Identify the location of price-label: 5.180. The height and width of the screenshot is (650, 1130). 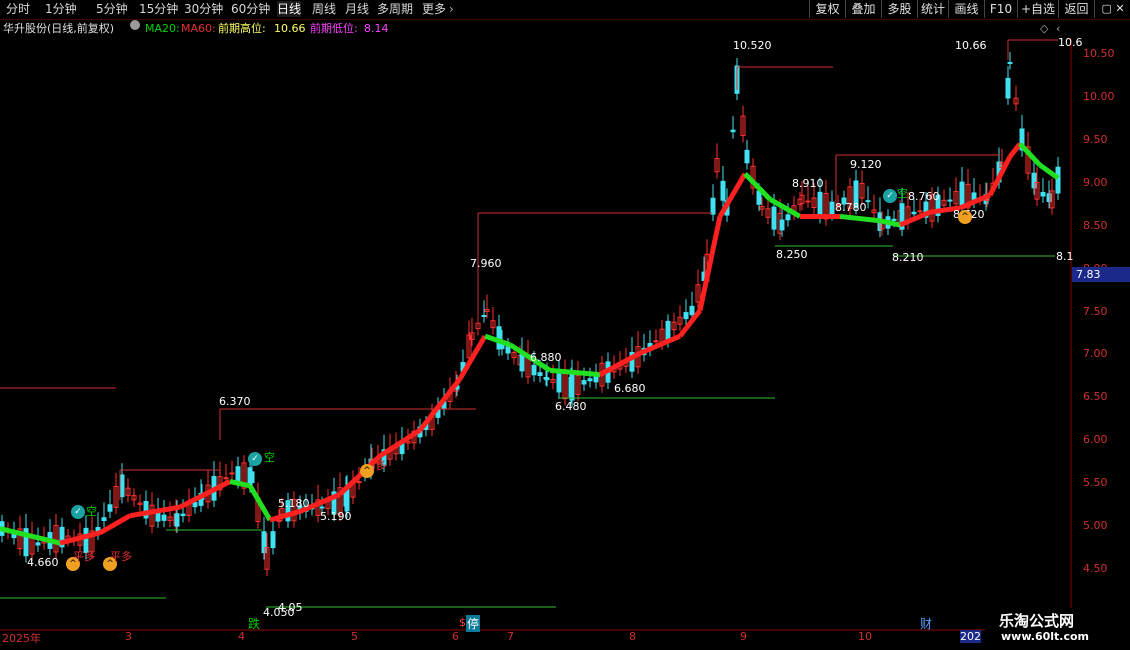
(294, 503).